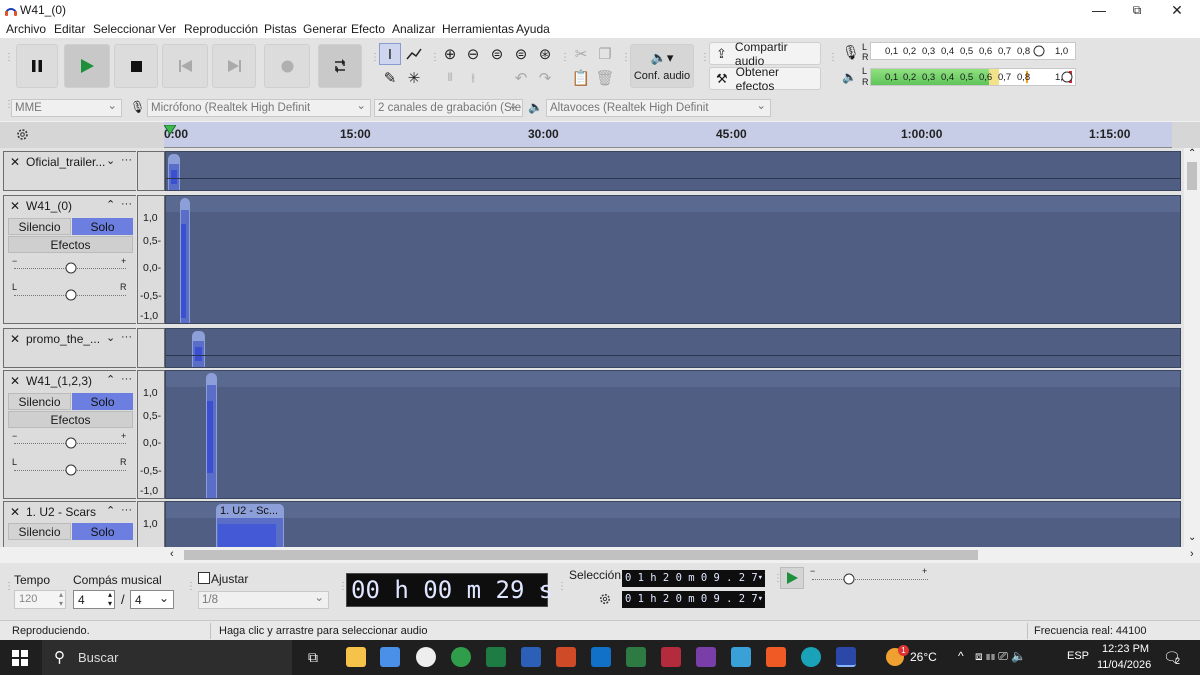 This screenshot has height=675, width=1200. I want to click on gain-slider-knob, so click(71, 268).